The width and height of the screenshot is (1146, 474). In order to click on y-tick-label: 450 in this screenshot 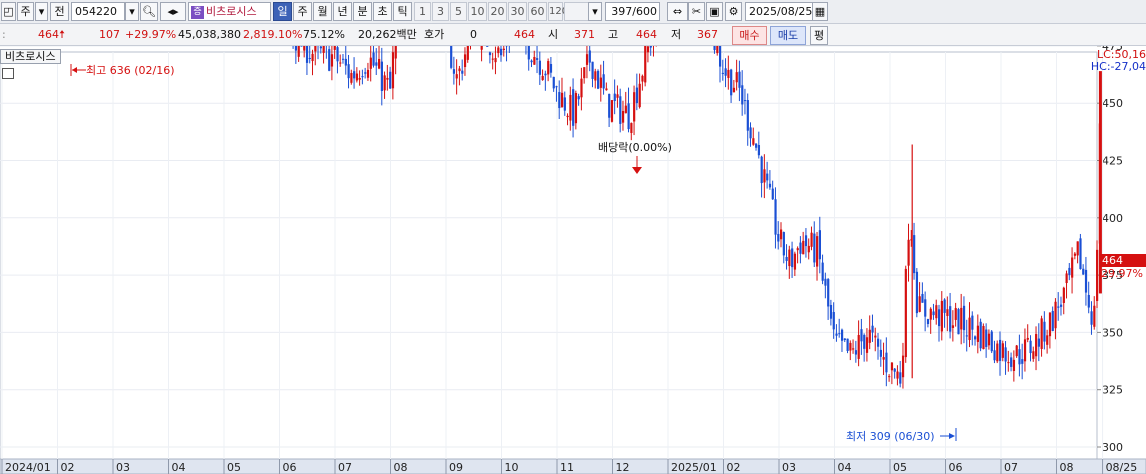, I will do `click(1112, 103)`.